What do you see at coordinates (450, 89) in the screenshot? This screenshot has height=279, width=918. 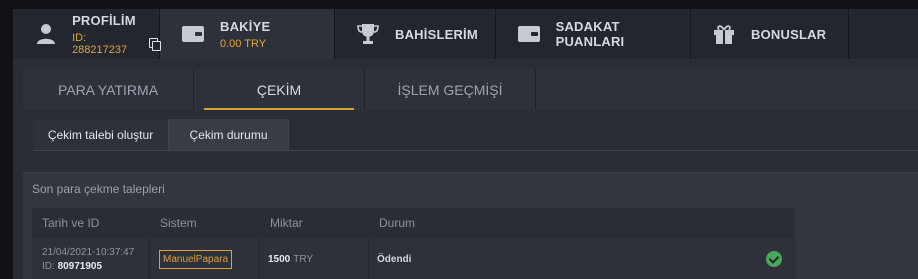 I see `tab-history: İŞLEM GEÇMİŞİ` at bounding box center [450, 89].